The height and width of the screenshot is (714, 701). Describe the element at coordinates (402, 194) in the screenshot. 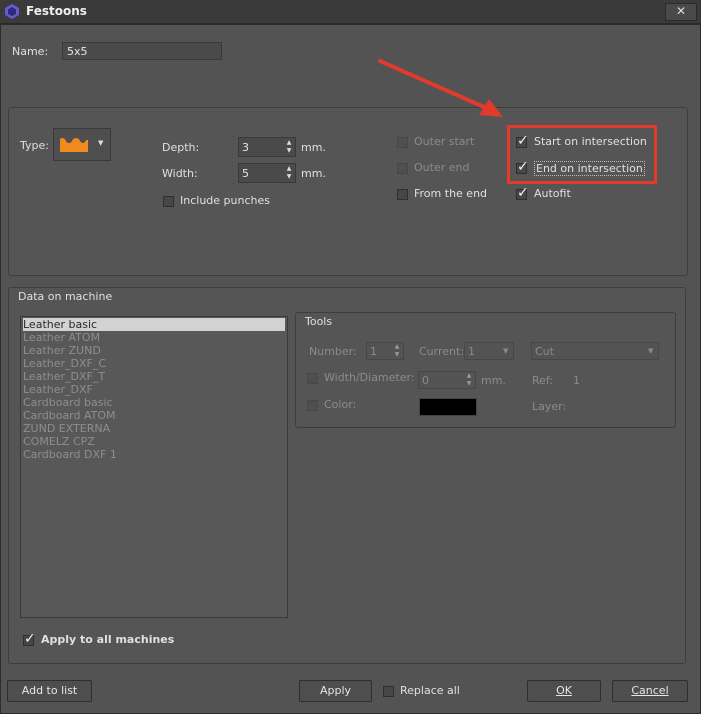

I see `from-the-end-checkbox` at that location.